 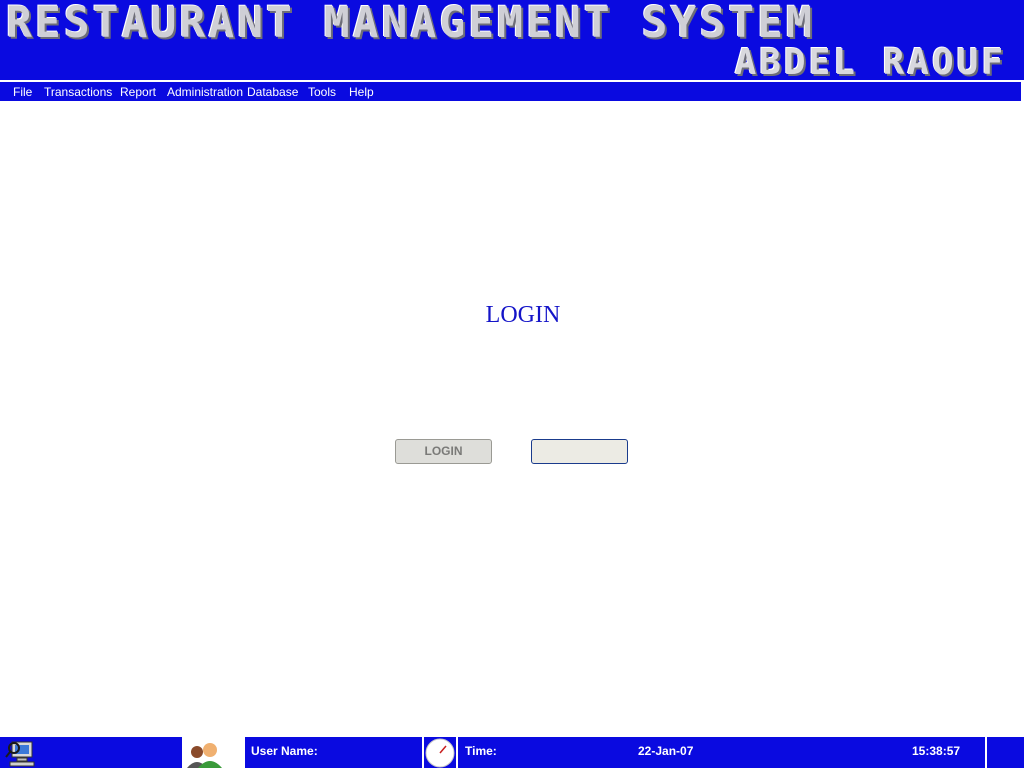 I want to click on menu-file: File, so click(x=22, y=92).